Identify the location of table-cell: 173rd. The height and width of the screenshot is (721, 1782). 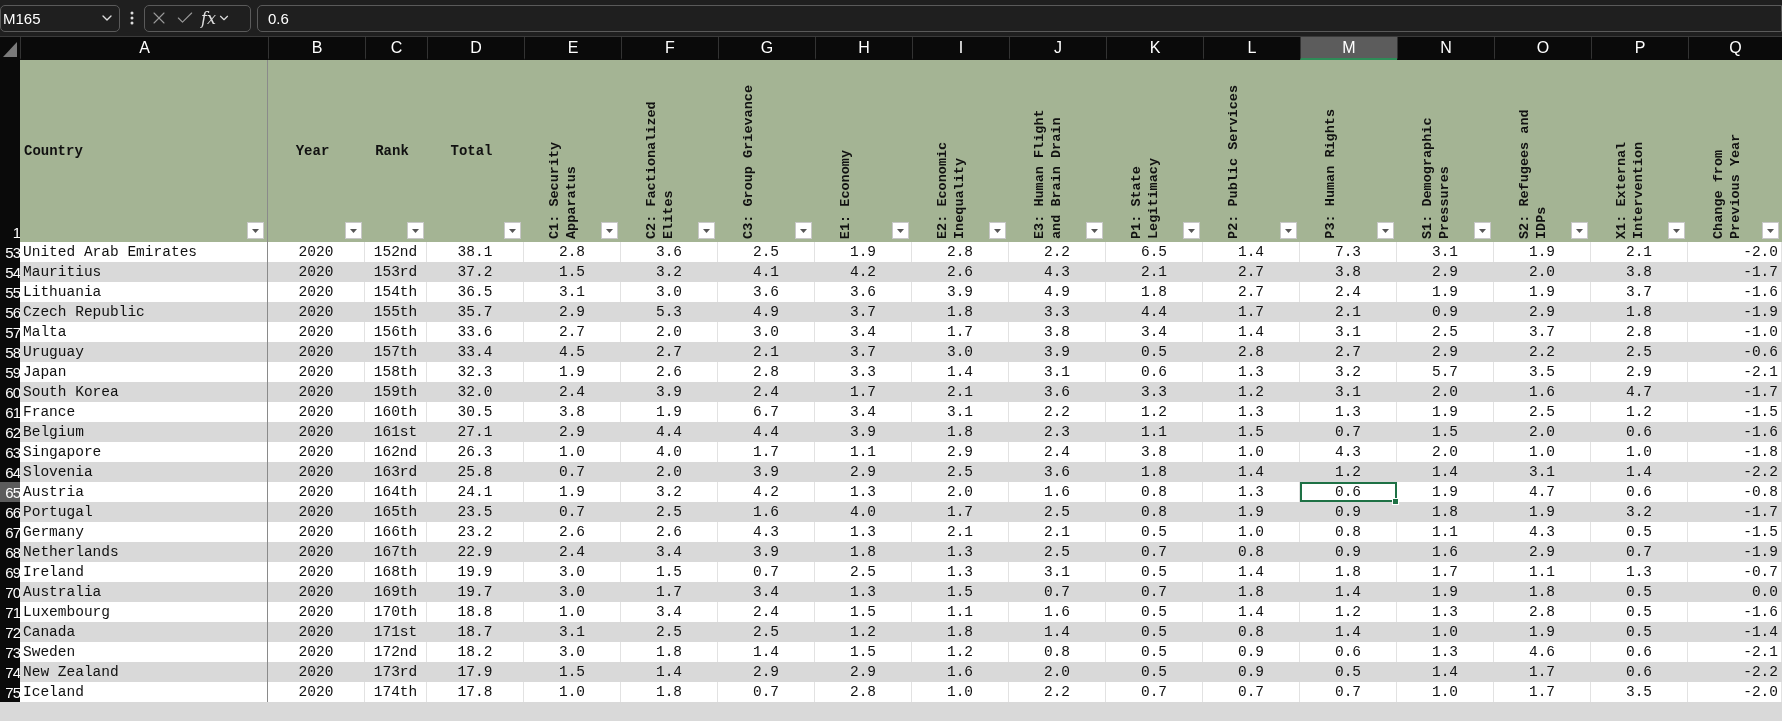
(396, 672).